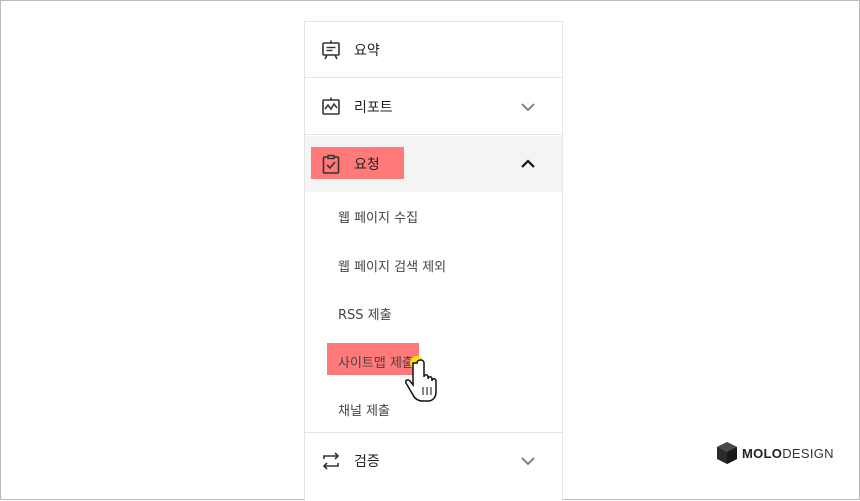 The height and width of the screenshot is (501, 860). I want to click on cube-logo-icon, so click(727, 453).